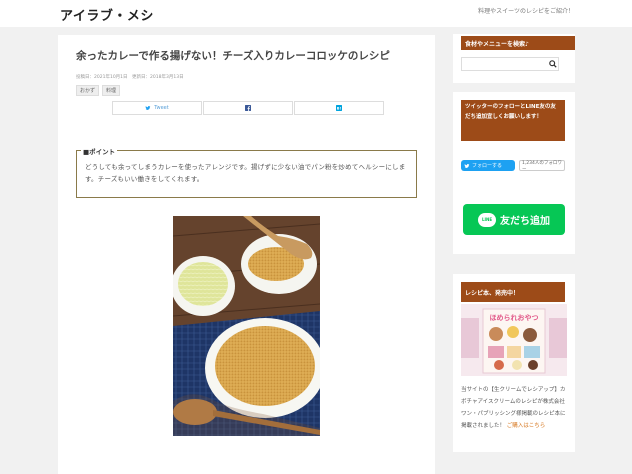 The height and width of the screenshot is (474, 632). I want to click on post-title: 余ったカレーで作る揚げない！チーズ入りカレーコロッケのレシピ, so click(233, 56).